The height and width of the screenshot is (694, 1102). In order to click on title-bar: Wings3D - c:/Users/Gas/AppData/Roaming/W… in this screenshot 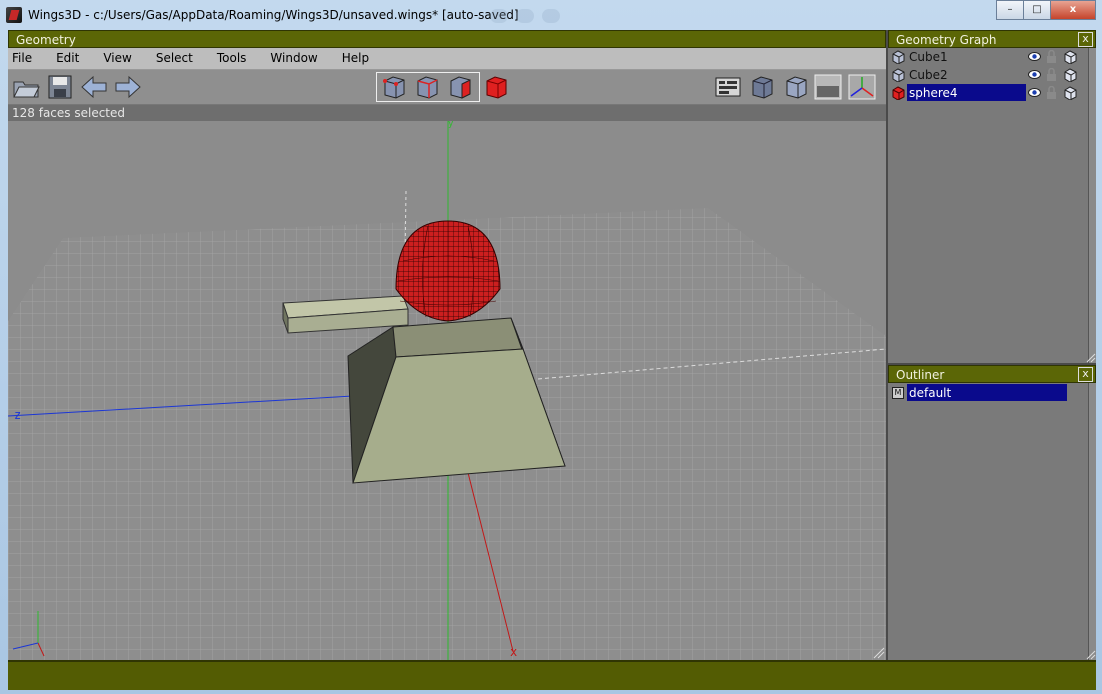, I will do `click(551, 15)`.